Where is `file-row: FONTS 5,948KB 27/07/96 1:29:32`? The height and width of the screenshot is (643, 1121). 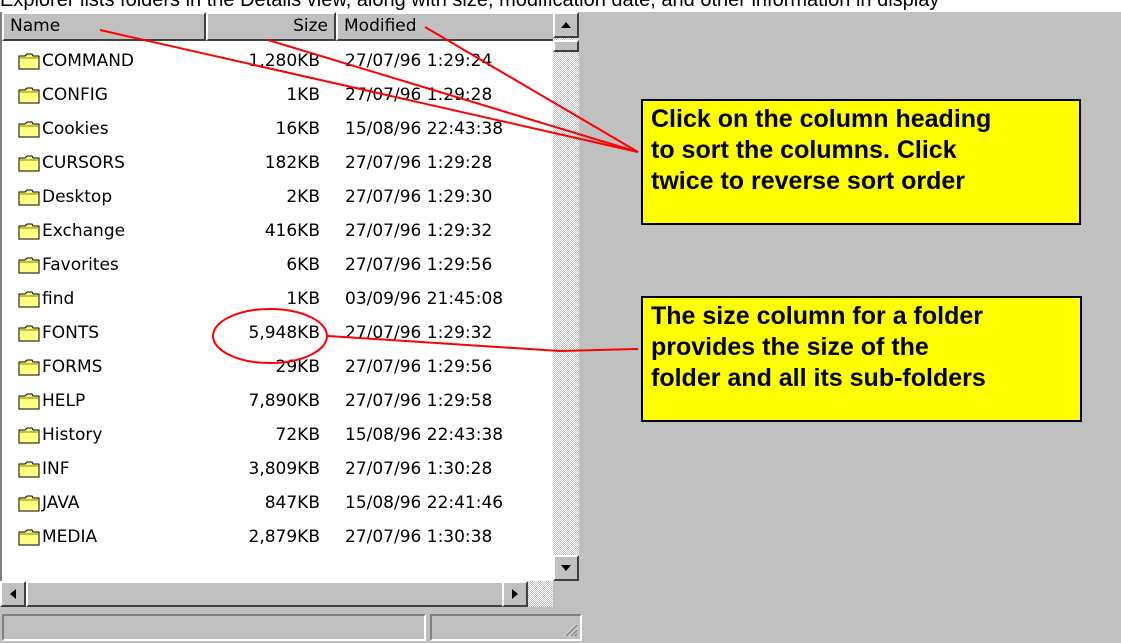
file-row: FONTS 5,948KB 27/07/96 1:29:32 is located at coordinates (278, 334).